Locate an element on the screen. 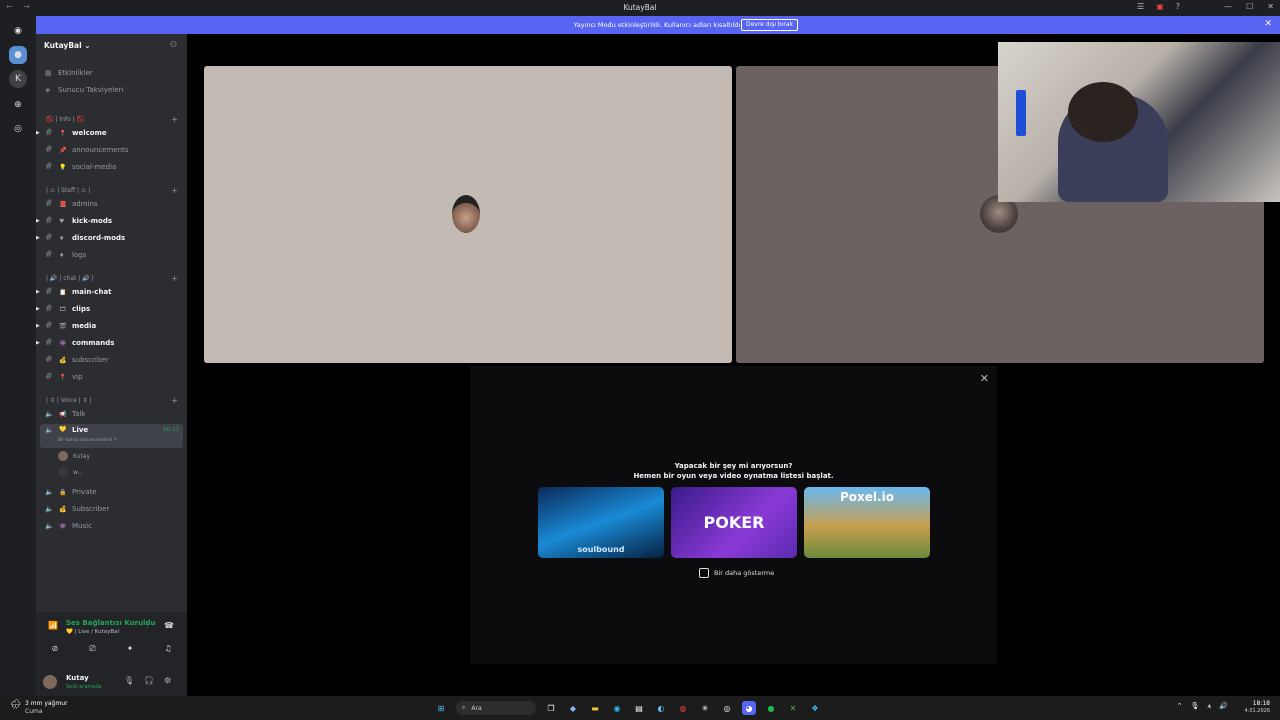 This screenshot has width=1280, height=720. volume-icon: 🔊 is located at coordinates (1223, 706).